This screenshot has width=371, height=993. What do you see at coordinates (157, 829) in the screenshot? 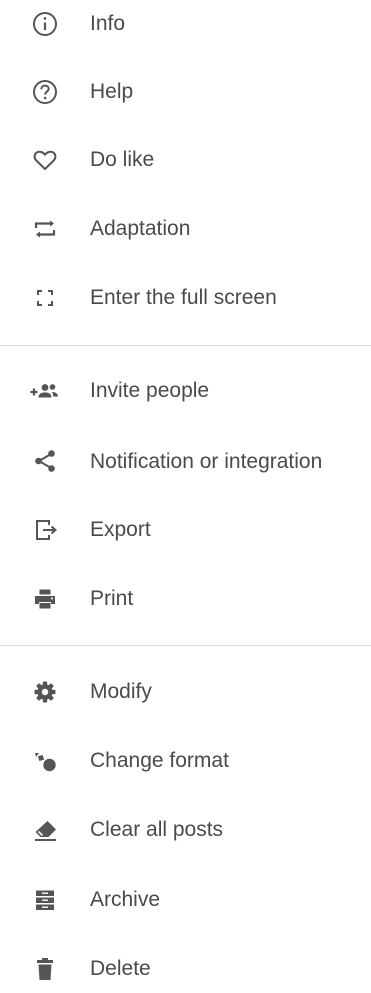
I see `menu-item-label: Clear all posts` at bounding box center [157, 829].